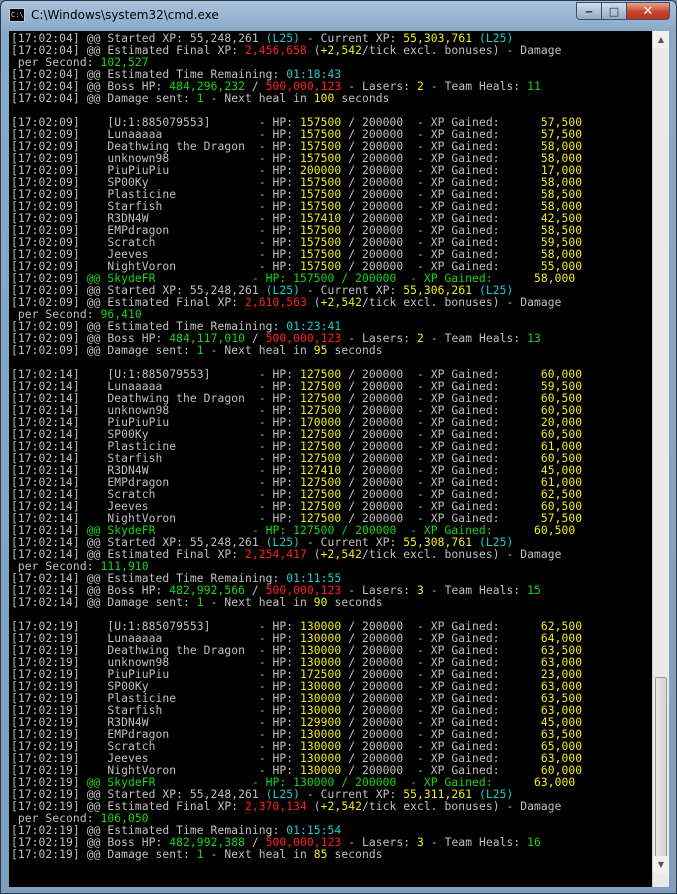 This screenshot has width=677, height=894. What do you see at coordinates (275, 50) in the screenshot?
I see `console-text-segment: 2,456,658` at bounding box center [275, 50].